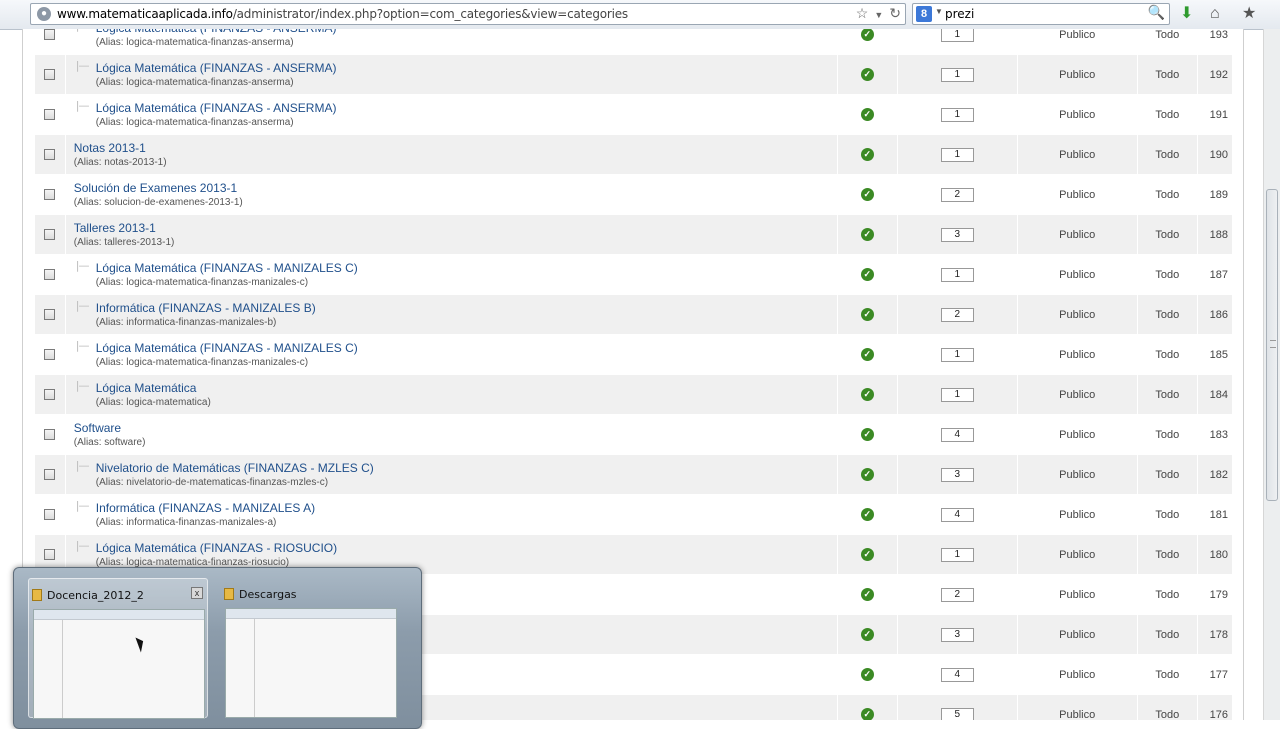 The width and height of the screenshot is (1280, 729). Describe the element at coordinates (455, 148) in the screenshot. I see `category-title-link: Notas 2013-1` at that location.